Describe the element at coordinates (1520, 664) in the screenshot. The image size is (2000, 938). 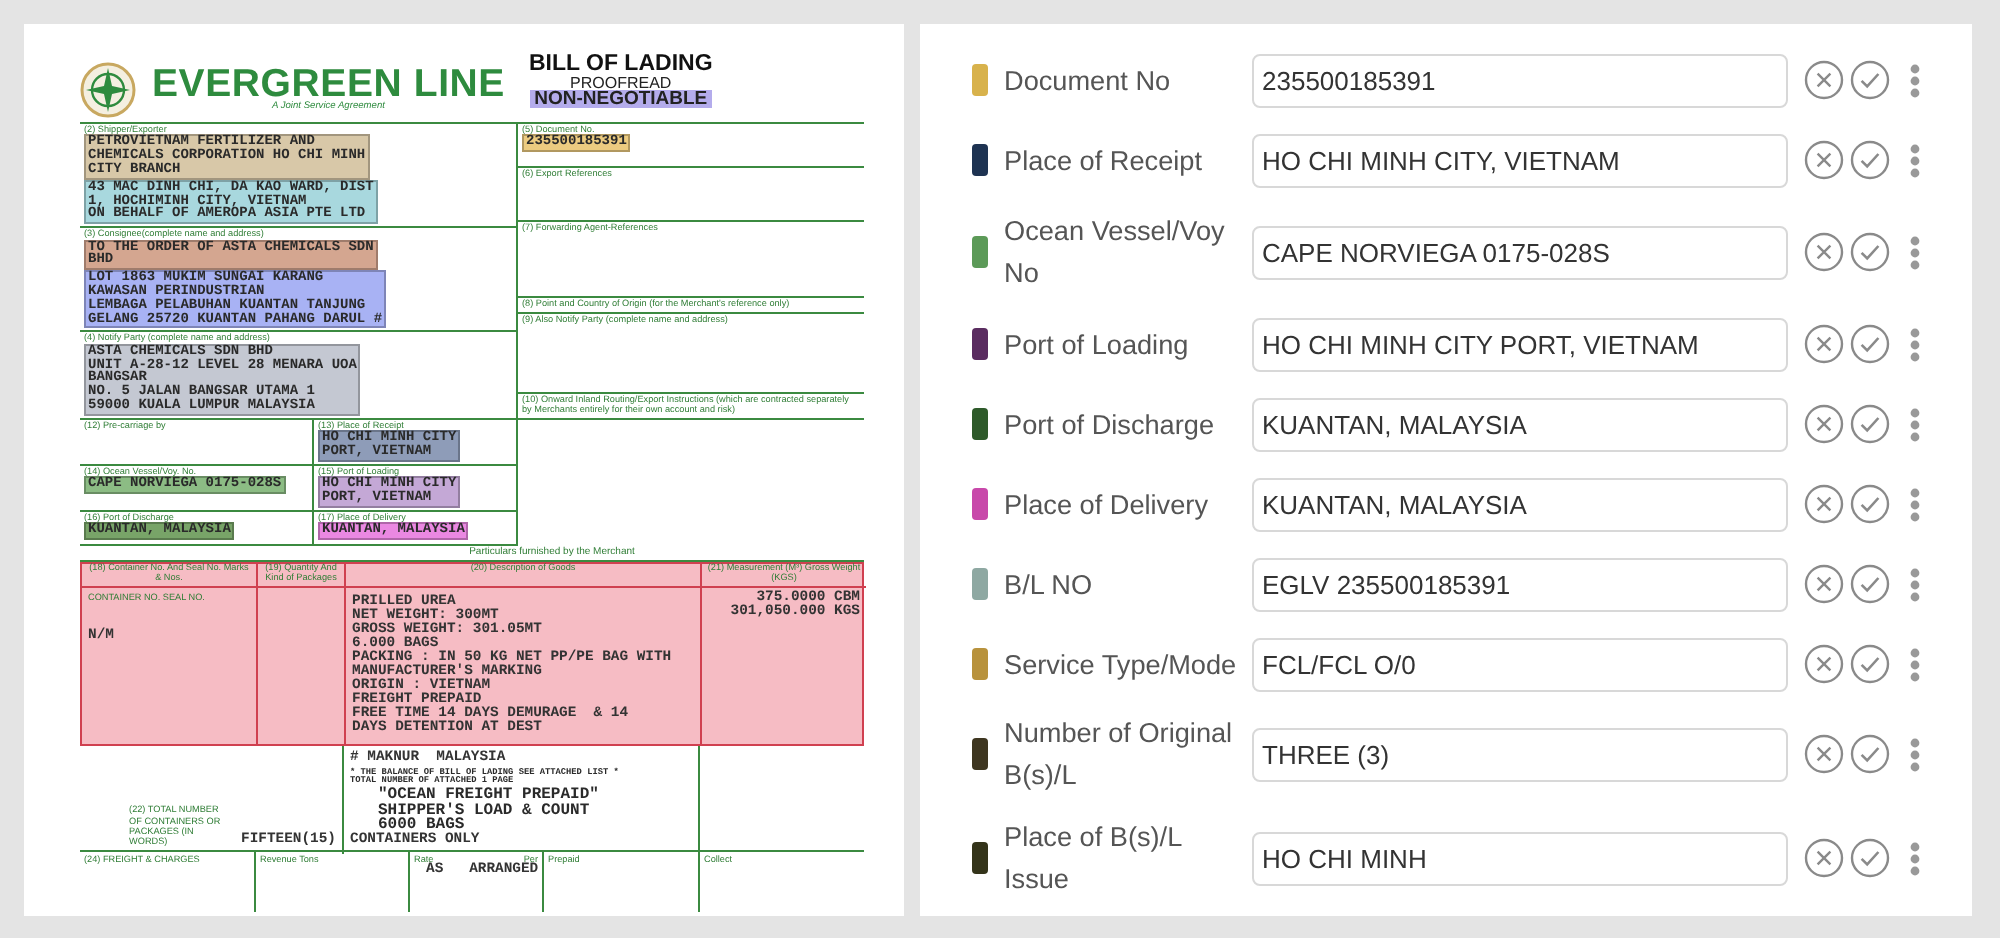
I see `input-field: FCL/FCL O/0` at that location.